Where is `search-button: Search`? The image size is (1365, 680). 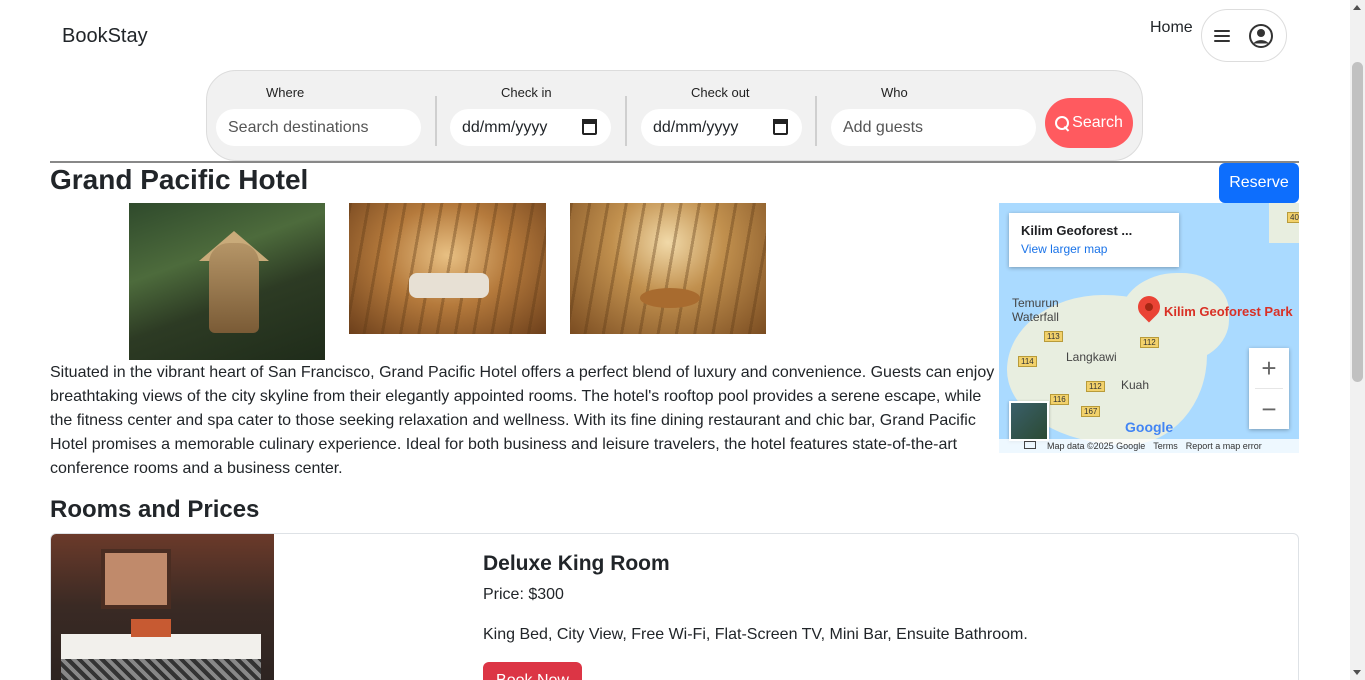 search-button: Search is located at coordinates (1089, 123).